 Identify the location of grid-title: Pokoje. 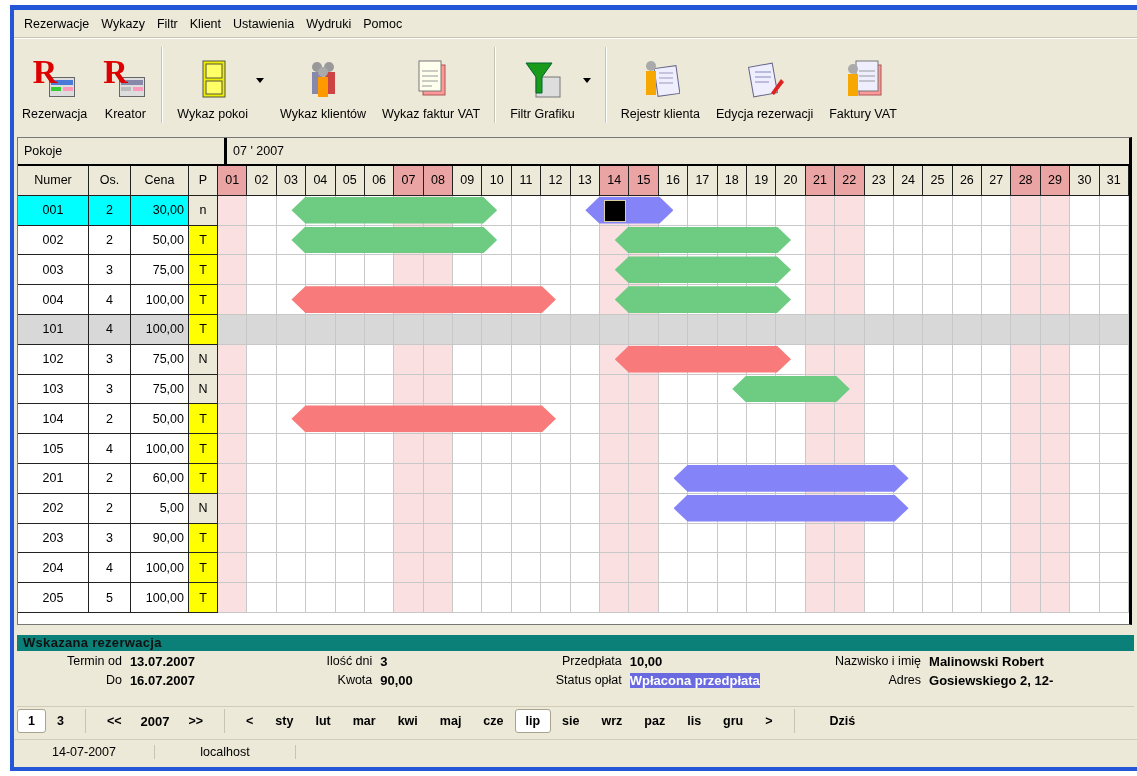
(43, 151).